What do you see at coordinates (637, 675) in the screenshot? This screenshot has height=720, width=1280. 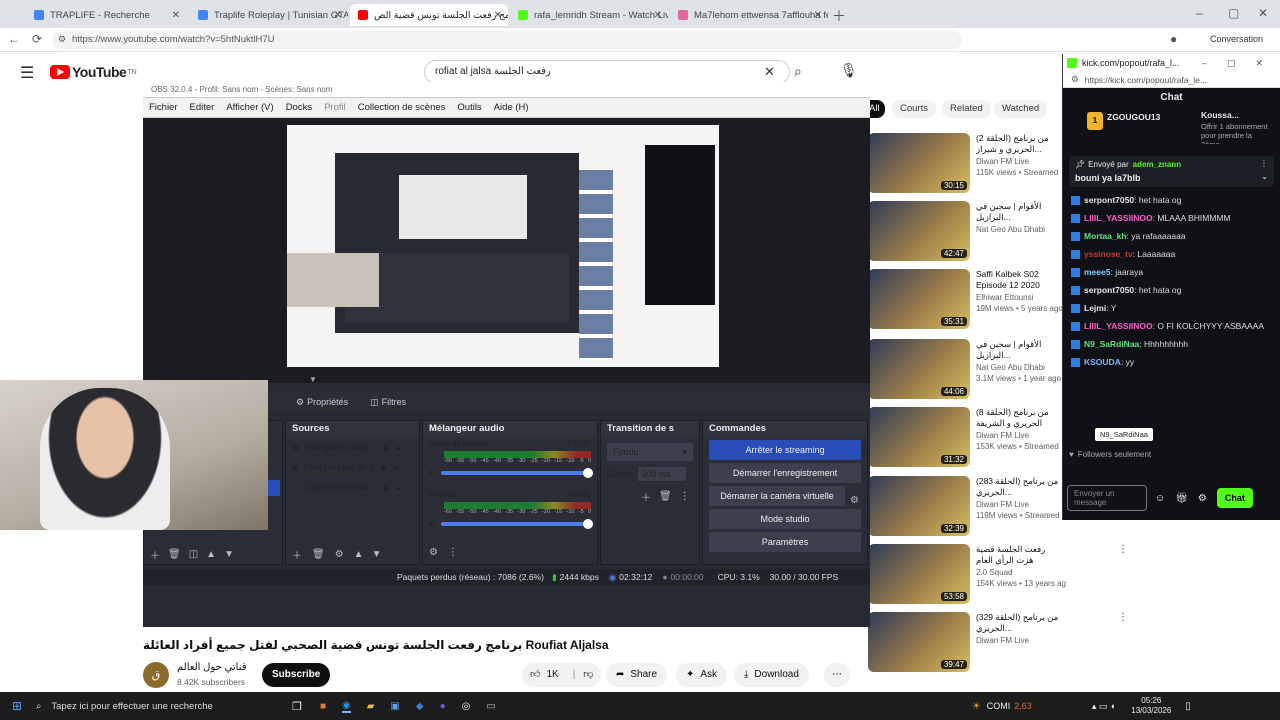 I see `share-button: ➦ Share` at bounding box center [637, 675].